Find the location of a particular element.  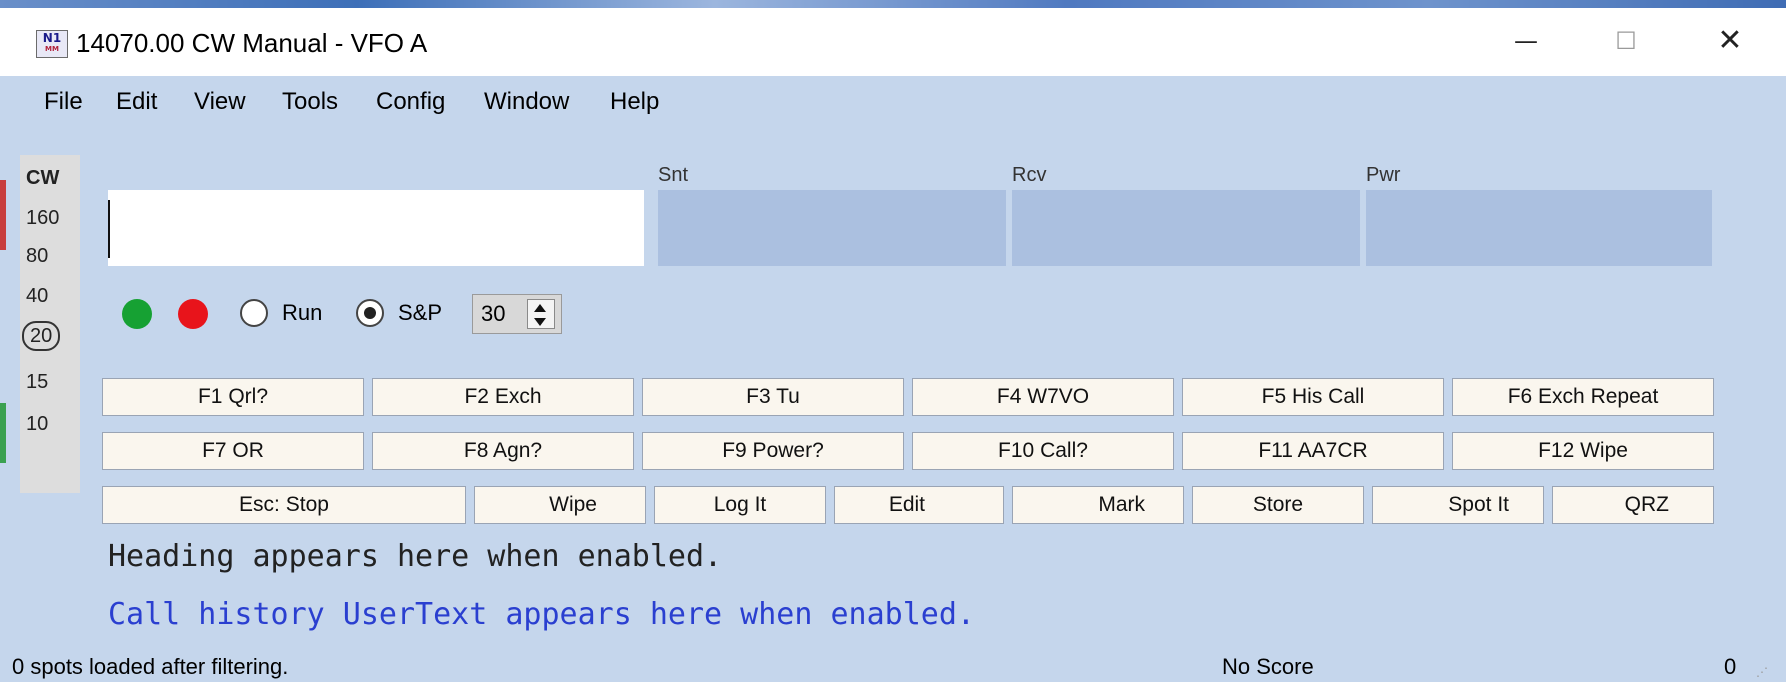

callsign-input is located at coordinates (376, 228).